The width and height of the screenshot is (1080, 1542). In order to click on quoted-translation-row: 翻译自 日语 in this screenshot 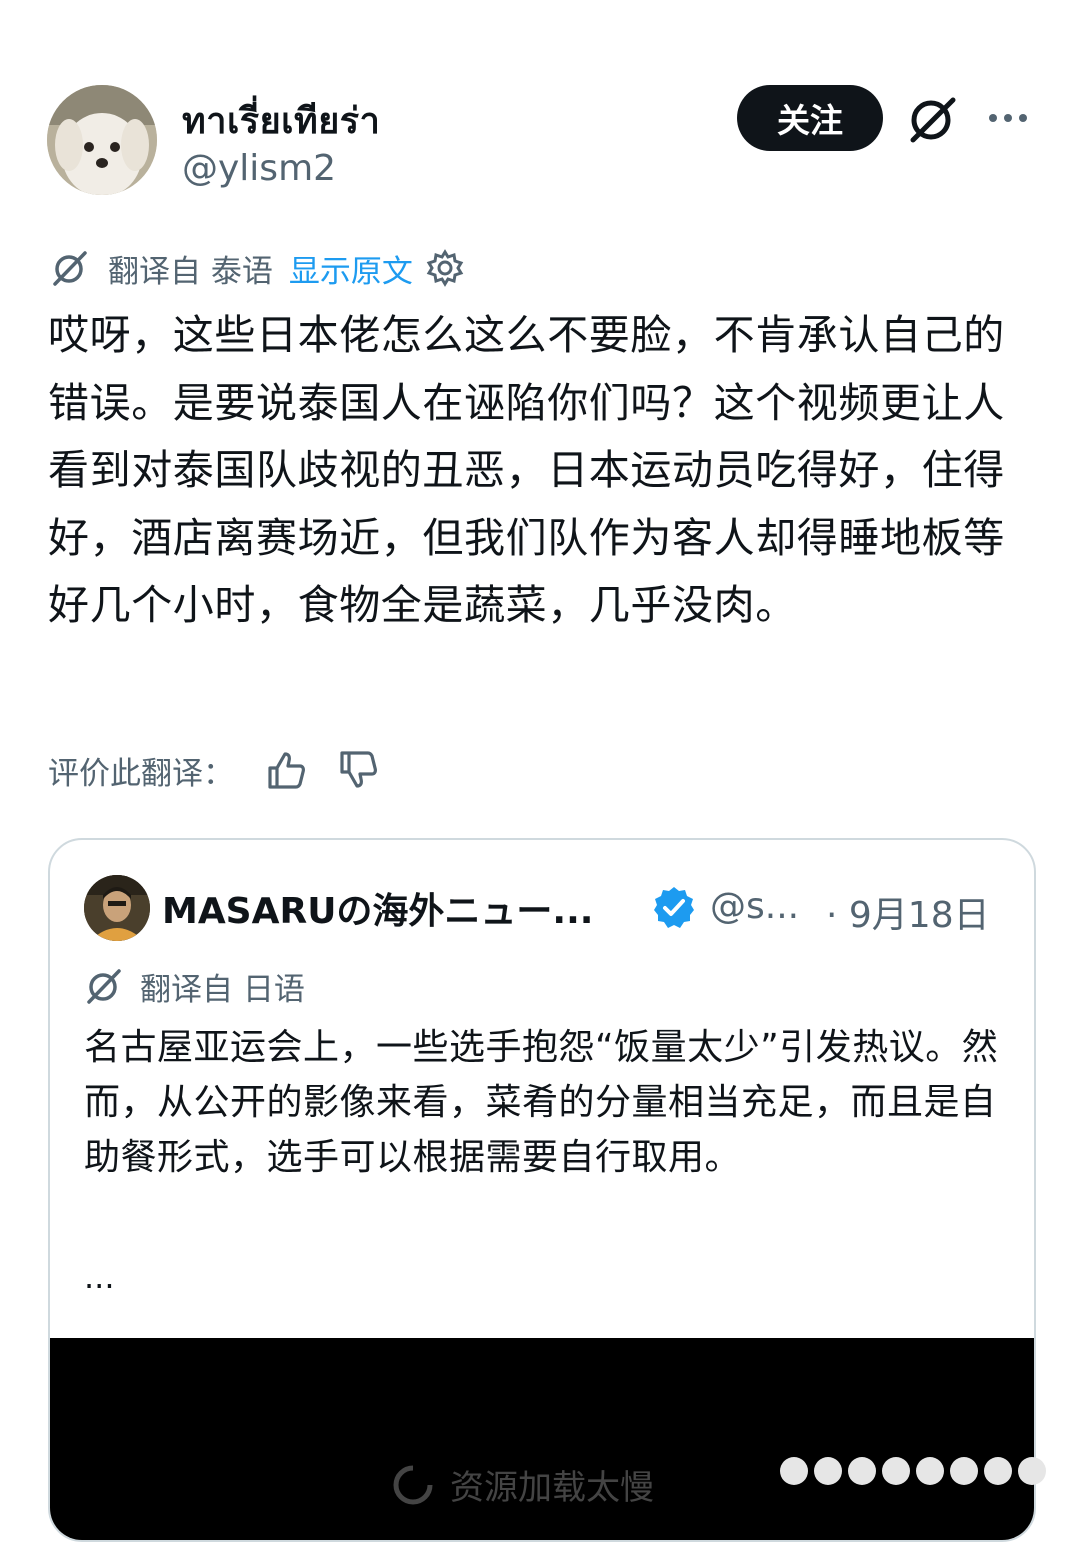, I will do `click(194, 986)`.